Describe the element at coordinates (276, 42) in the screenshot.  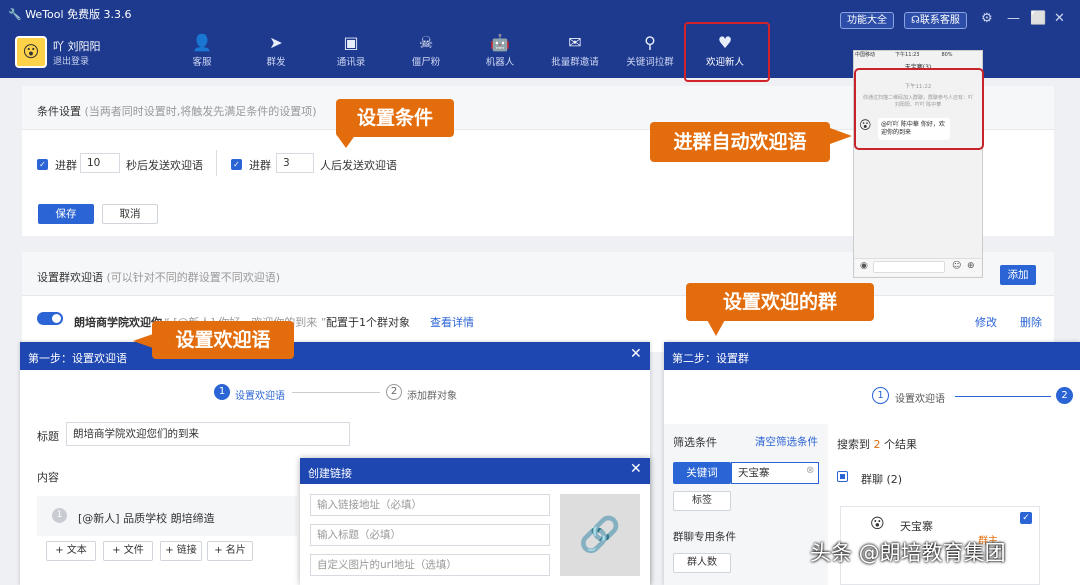
I see `send-icon: ➤` at that location.